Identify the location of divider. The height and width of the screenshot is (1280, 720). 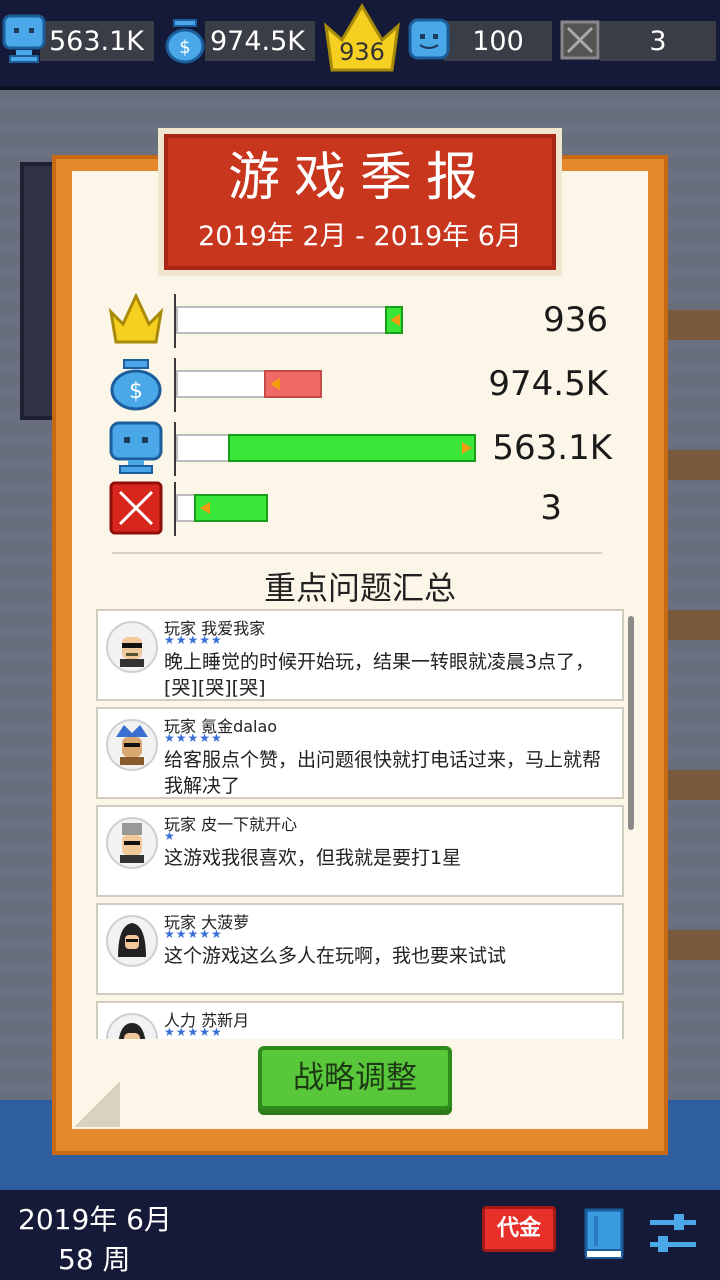
(357, 553).